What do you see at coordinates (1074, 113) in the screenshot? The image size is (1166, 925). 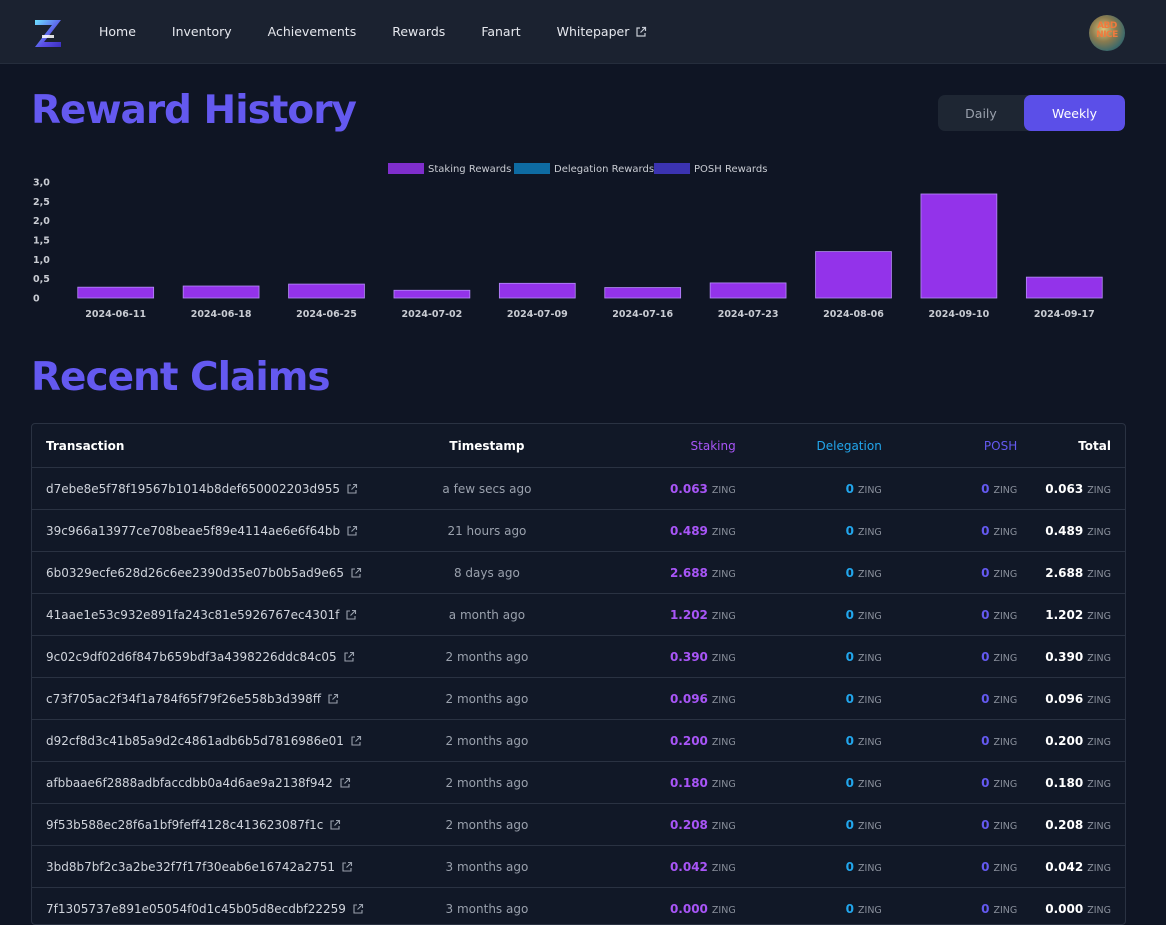 I see `weekly-toggle-button: Weekly` at bounding box center [1074, 113].